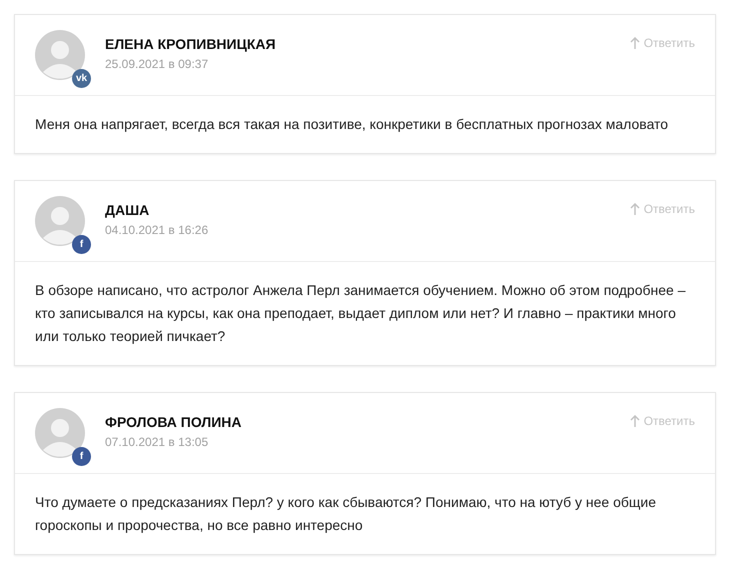 The image size is (732, 586). What do you see at coordinates (127, 210) in the screenshot?
I see `author-name: ДАША` at bounding box center [127, 210].